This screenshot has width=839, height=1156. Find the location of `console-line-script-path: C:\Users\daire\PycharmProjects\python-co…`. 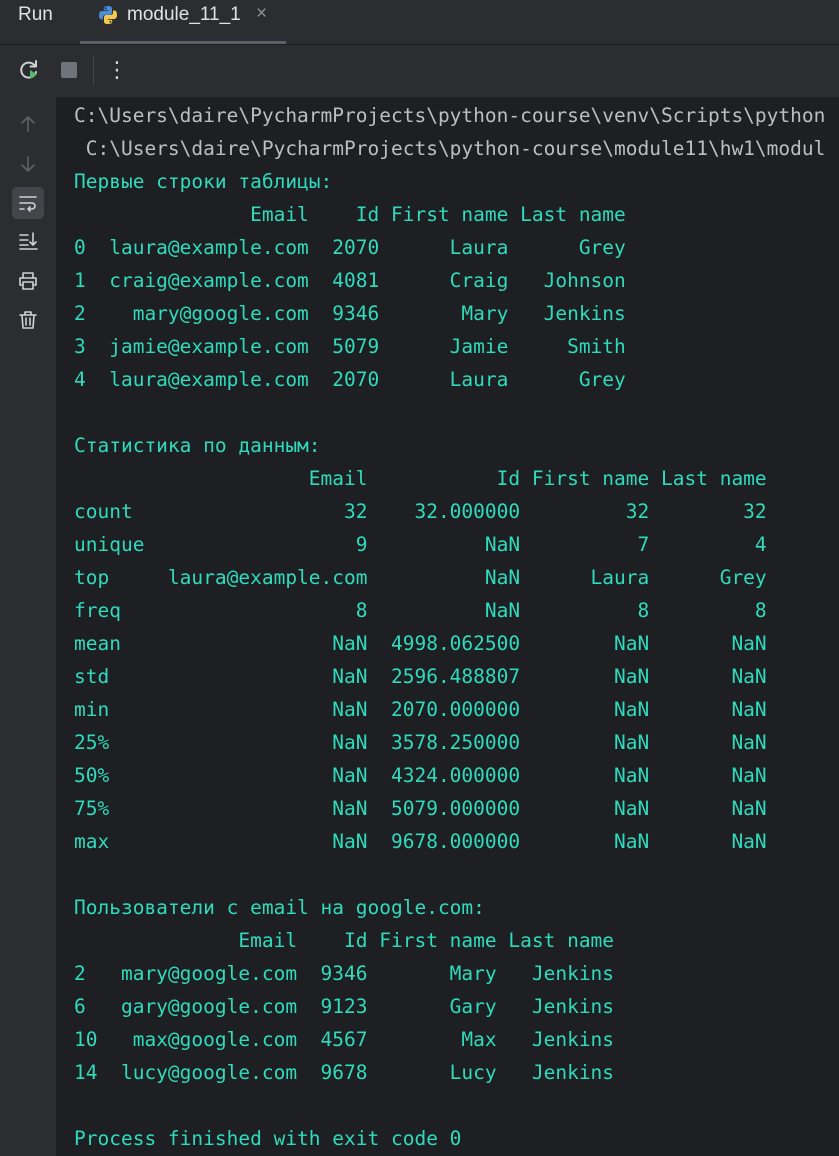

console-line-script-path: C:\Users\daire\PycharmProjects\python-co… is located at coordinates (450, 148).